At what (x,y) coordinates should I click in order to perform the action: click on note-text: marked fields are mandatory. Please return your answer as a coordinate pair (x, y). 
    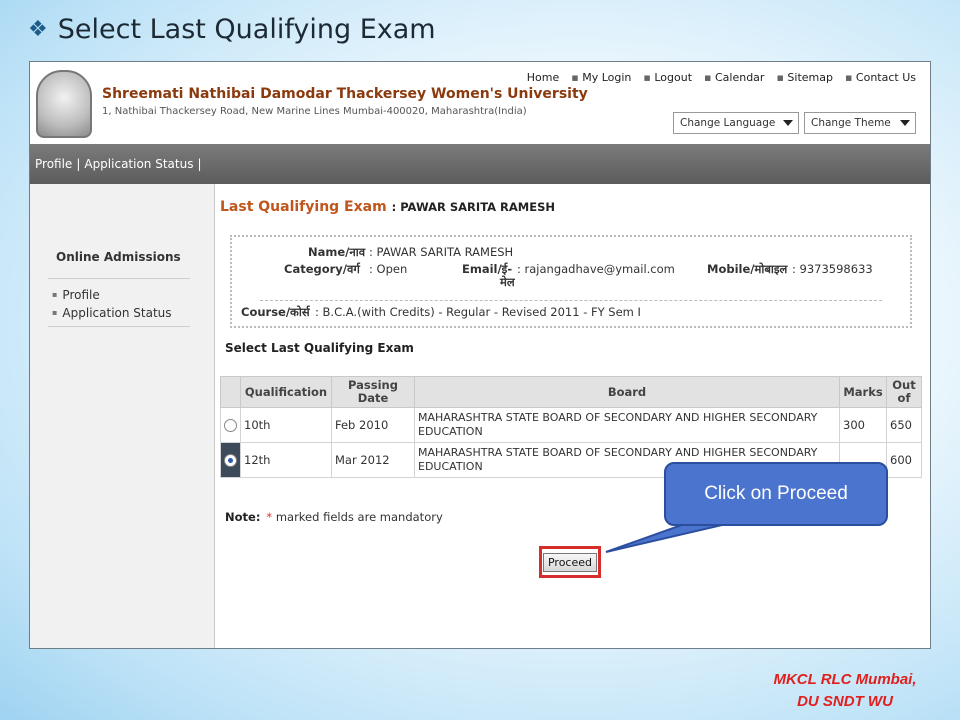
    Looking at the image, I should click on (359, 517).